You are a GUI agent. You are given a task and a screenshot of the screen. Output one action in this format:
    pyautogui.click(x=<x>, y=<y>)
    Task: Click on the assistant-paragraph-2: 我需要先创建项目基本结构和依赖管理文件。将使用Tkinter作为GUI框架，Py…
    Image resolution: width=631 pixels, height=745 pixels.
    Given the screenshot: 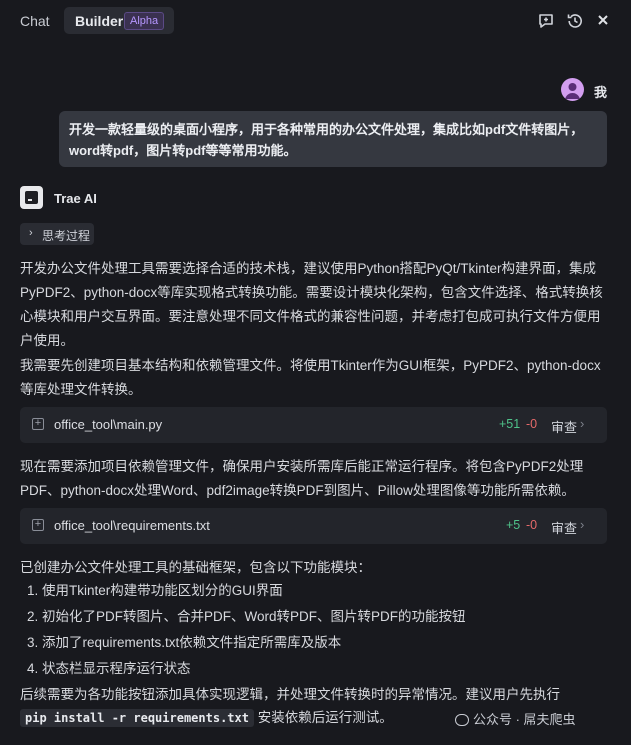 What is the action you would take?
    pyautogui.click(x=310, y=377)
    